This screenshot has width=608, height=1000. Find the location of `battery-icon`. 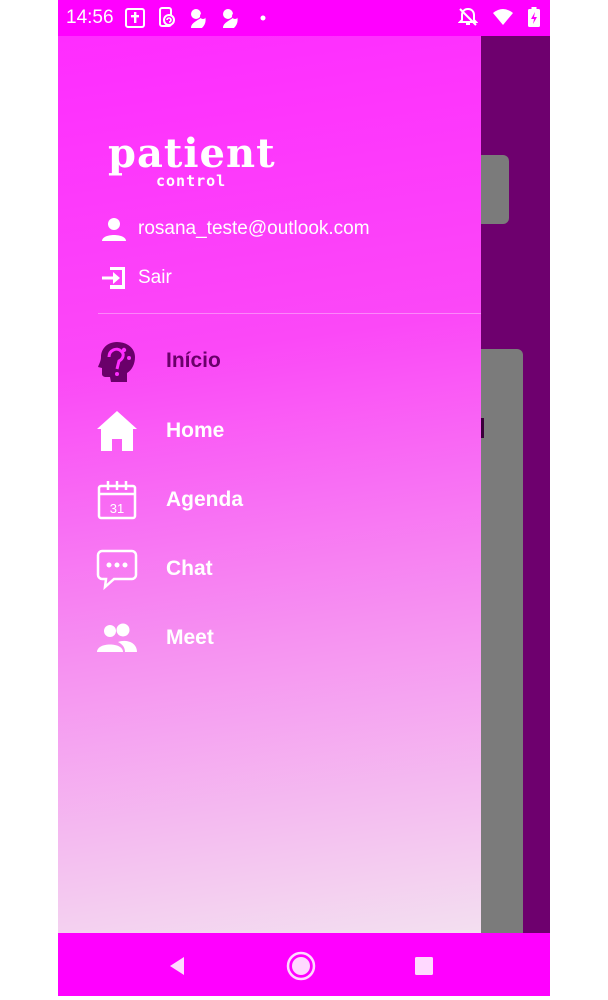

battery-icon is located at coordinates (534, 19).